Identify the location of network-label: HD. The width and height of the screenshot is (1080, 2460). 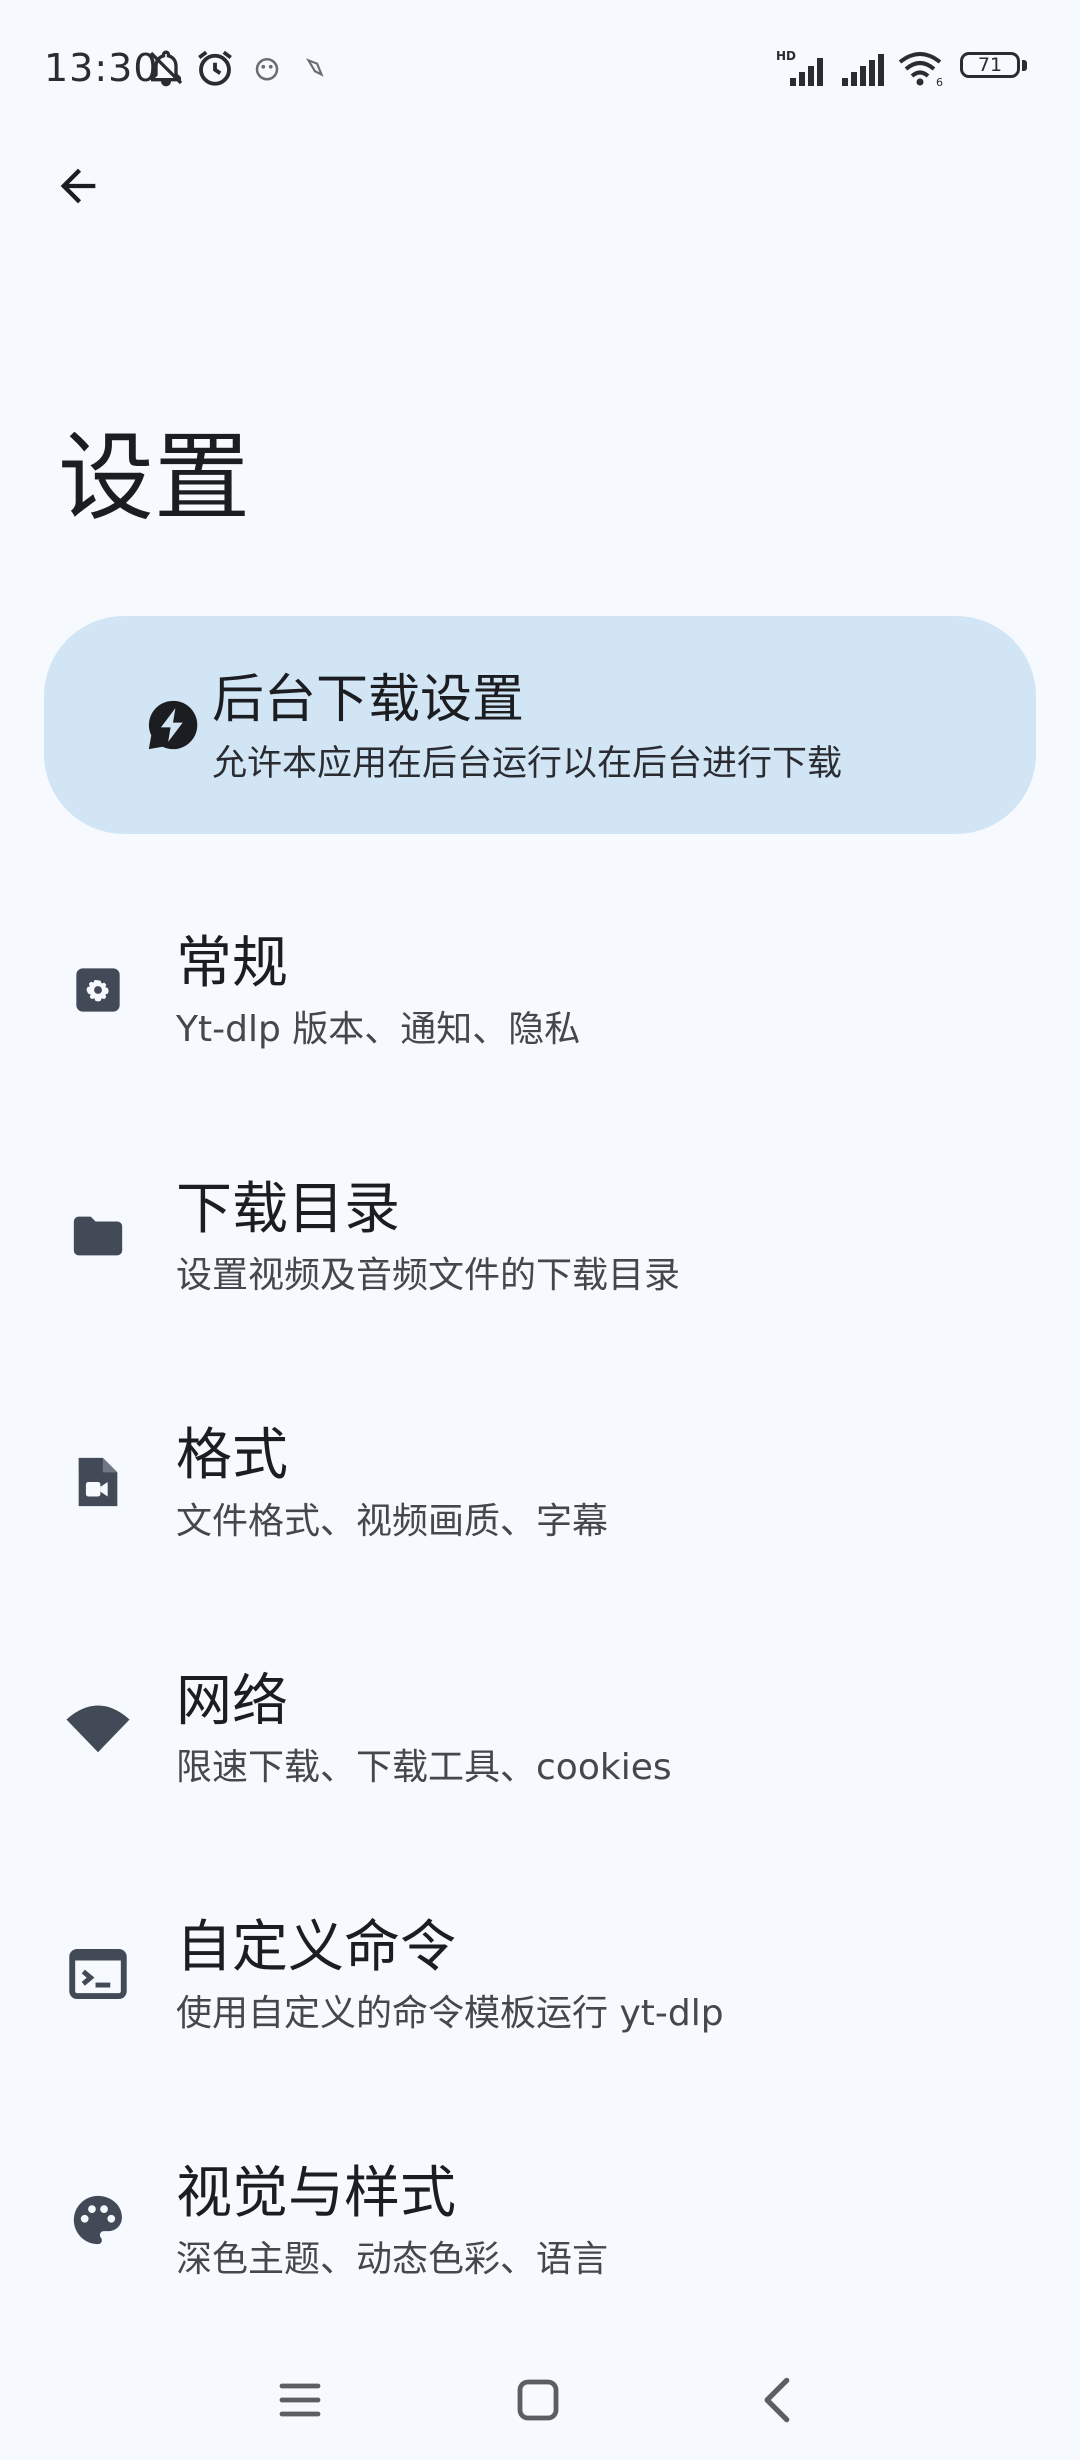
(786, 56).